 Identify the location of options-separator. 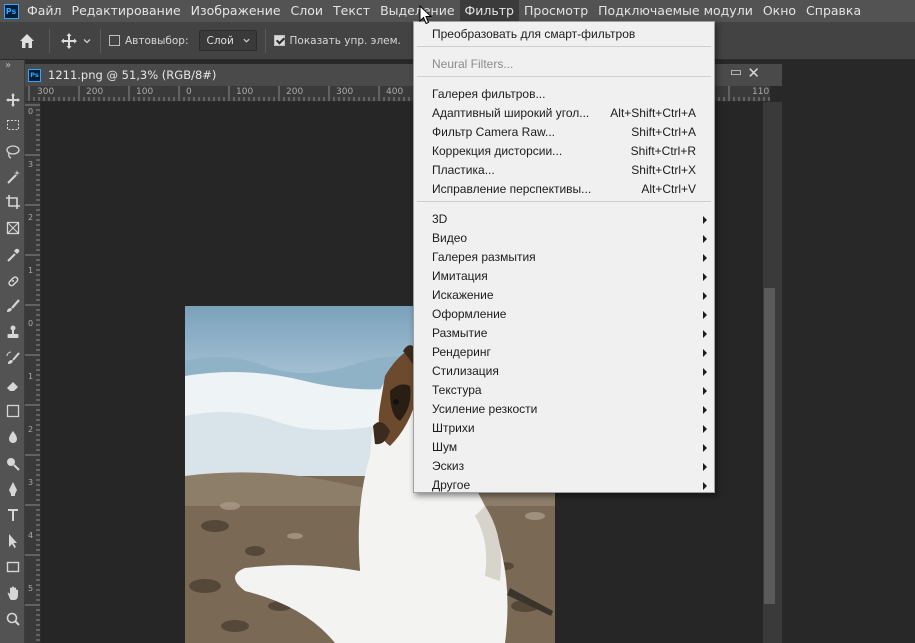
(49, 40).